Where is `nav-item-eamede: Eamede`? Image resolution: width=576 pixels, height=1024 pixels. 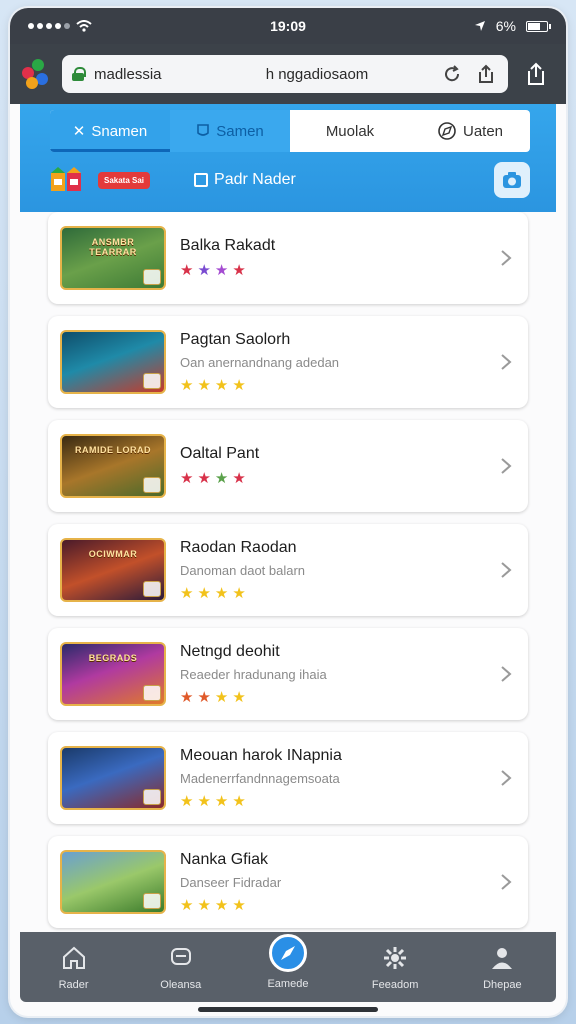 nav-item-eamede: Eamede is located at coordinates (288, 962).